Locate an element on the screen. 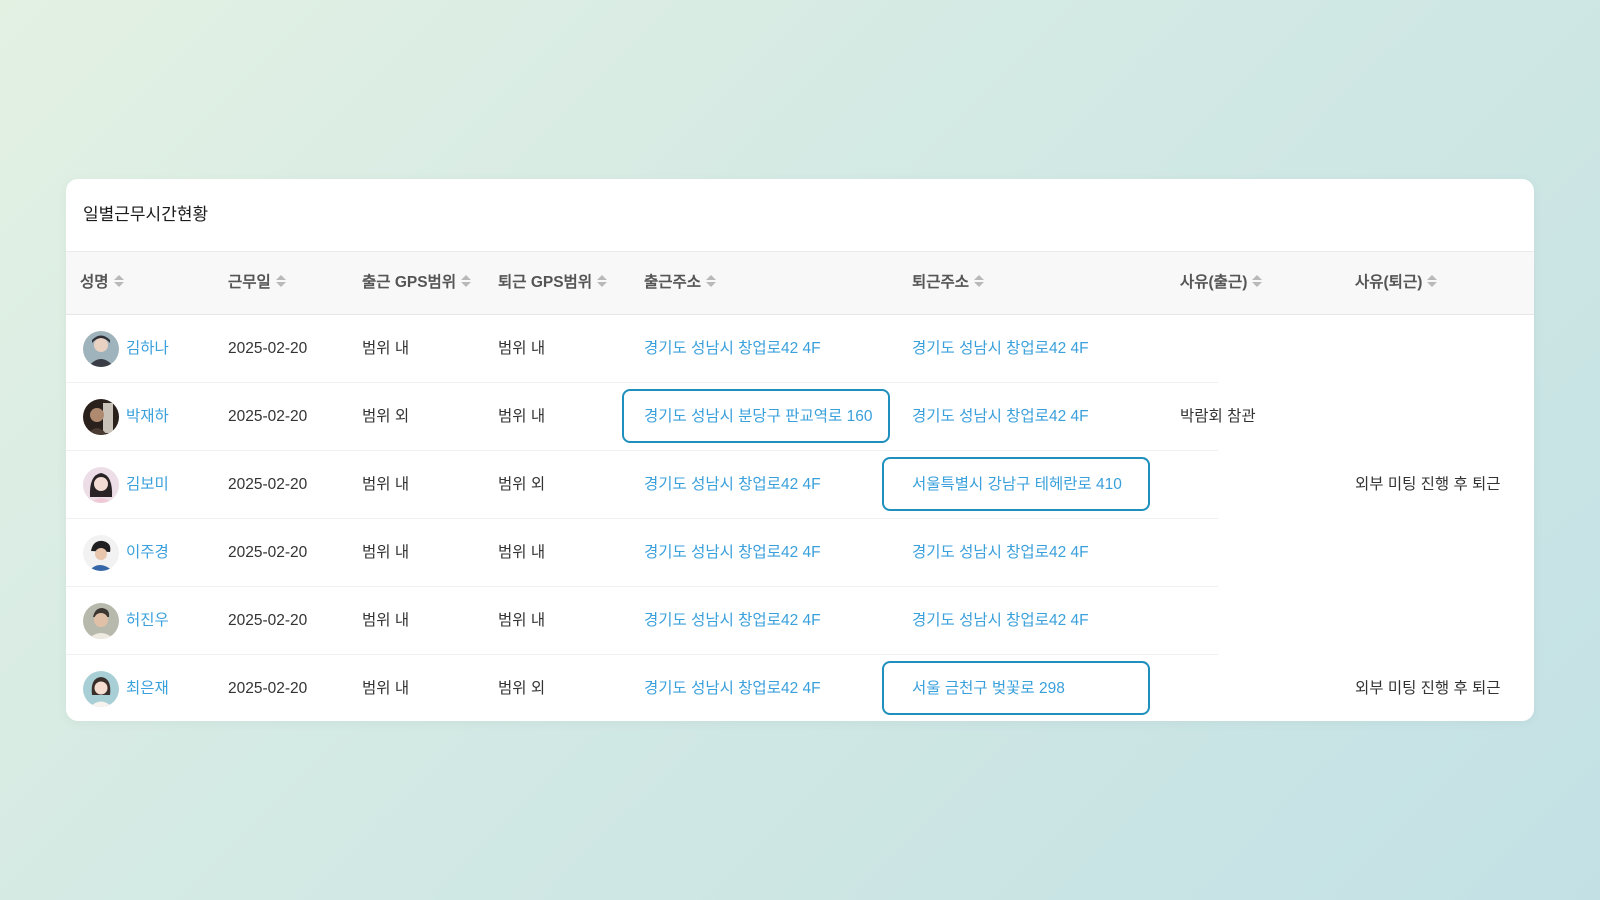  card-title: 일별근무시간현황 is located at coordinates (800, 215).